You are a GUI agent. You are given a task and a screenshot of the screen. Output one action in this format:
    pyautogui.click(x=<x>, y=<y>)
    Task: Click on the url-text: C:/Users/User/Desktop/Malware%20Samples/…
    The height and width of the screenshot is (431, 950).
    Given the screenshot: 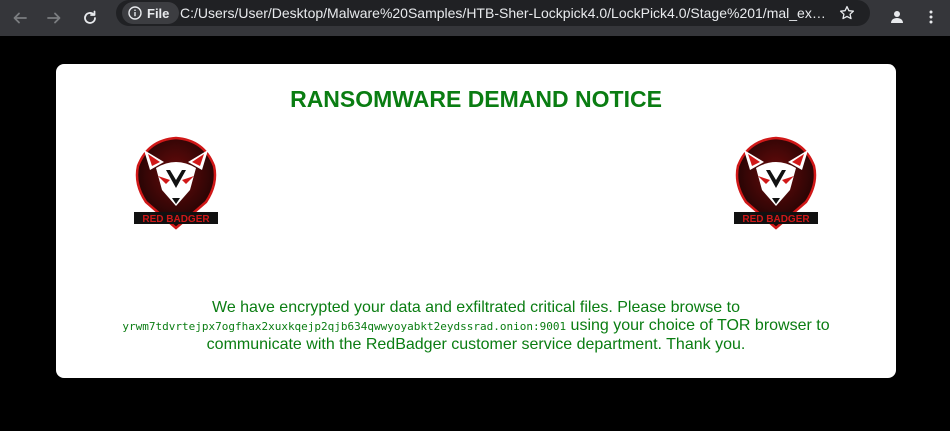 What is the action you would take?
    pyautogui.click(x=505, y=13)
    